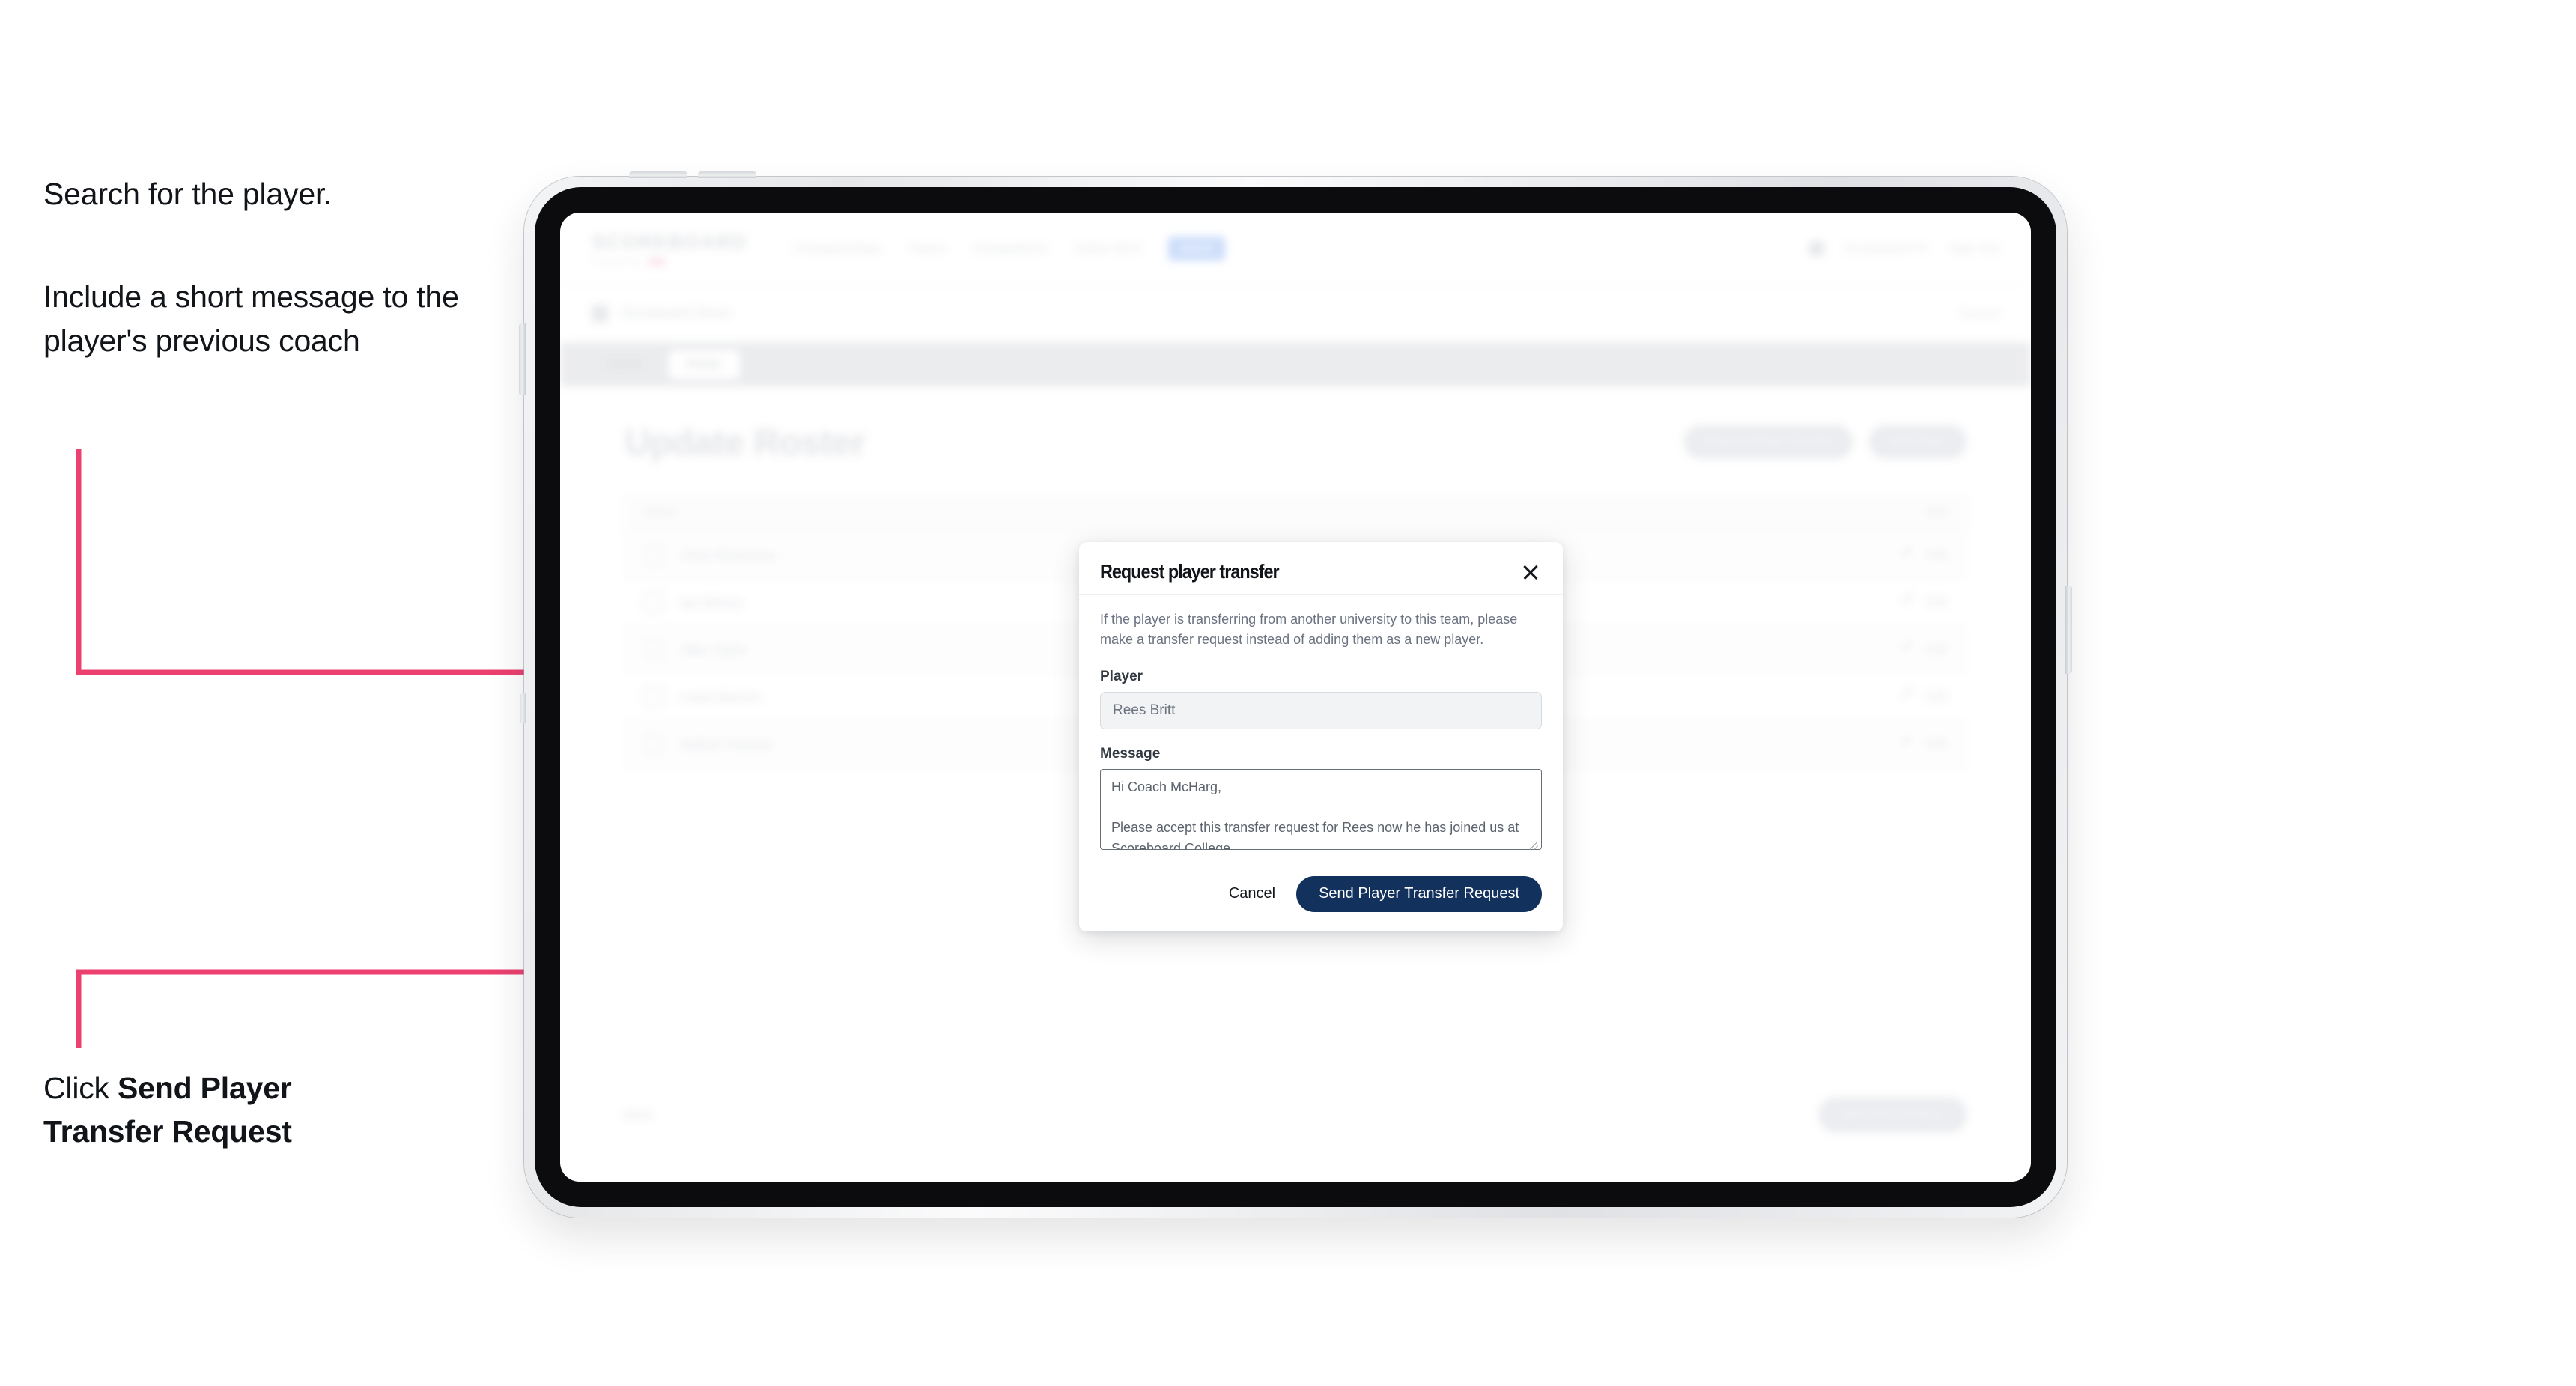 The image size is (2576, 1386). Describe the element at coordinates (1252, 894) in the screenshot. I see `cancel-button: Cancel` at that location.